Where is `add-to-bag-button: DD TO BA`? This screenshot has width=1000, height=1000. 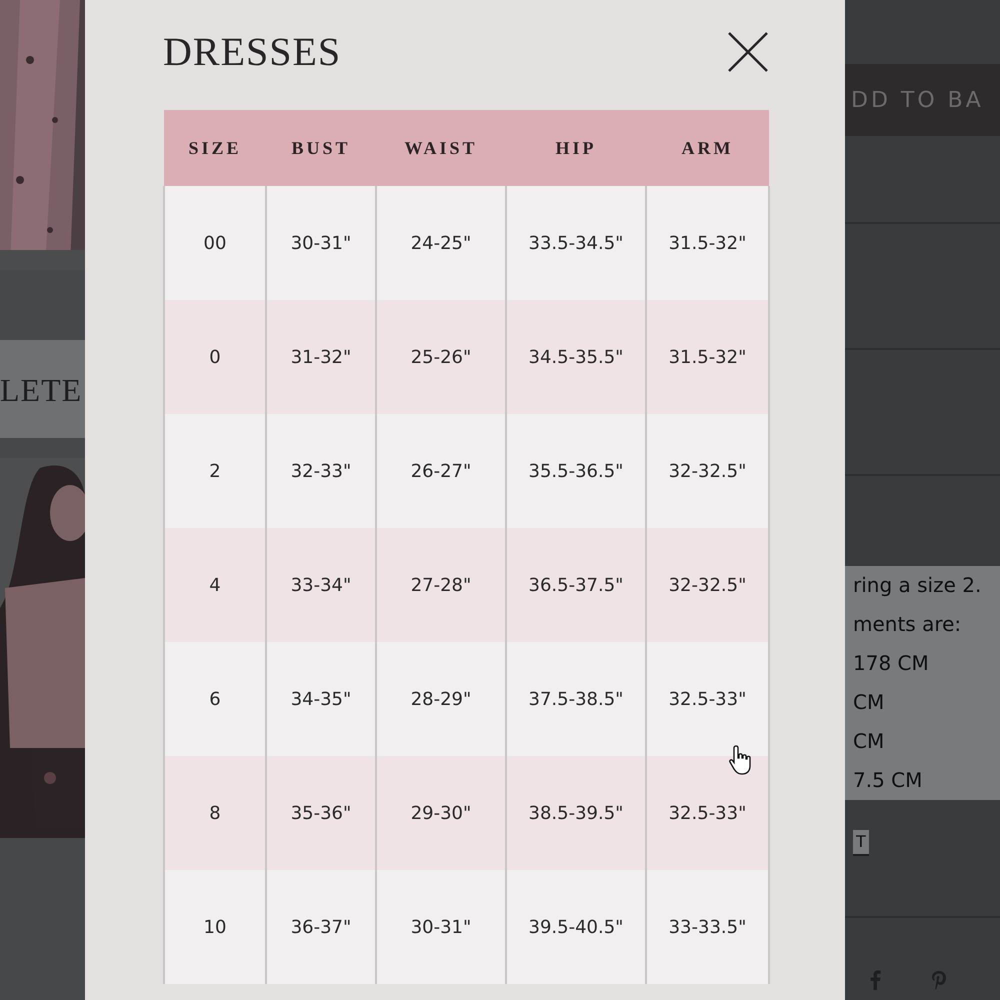
add-to-bag-button: DD TO BA is located at coordinates (922, 100).